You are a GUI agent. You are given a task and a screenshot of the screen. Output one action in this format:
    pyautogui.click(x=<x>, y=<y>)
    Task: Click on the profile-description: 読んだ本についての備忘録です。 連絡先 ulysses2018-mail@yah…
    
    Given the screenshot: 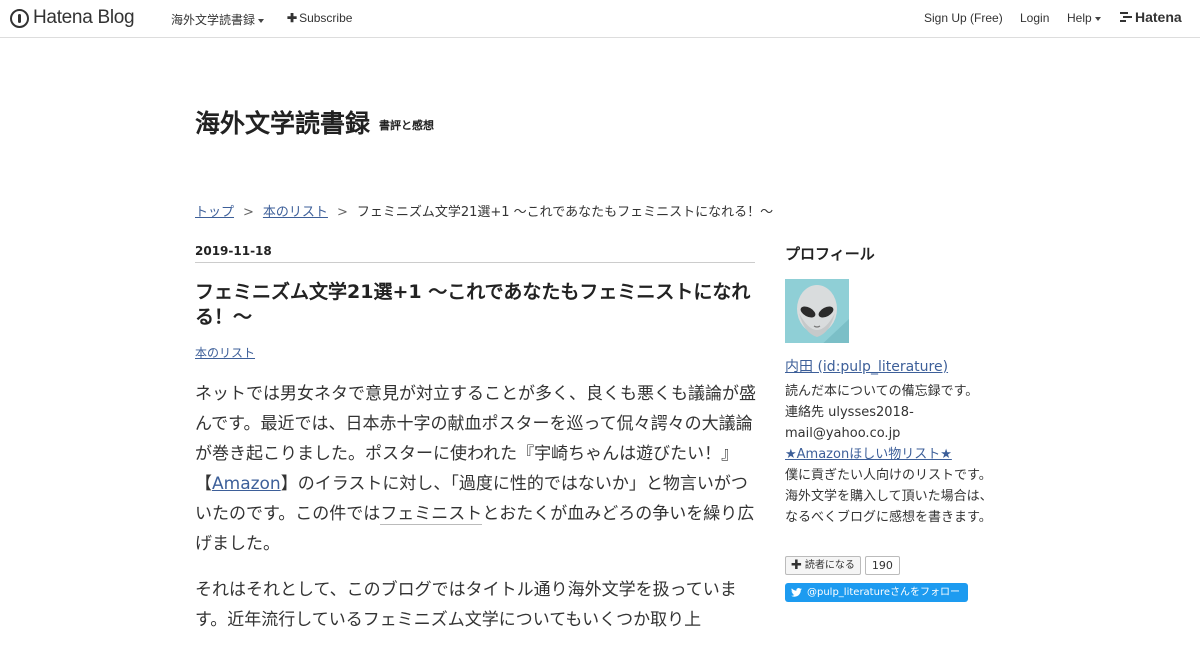 What is the action you would take?
    pyautogui.click(x=892, y=454)
    